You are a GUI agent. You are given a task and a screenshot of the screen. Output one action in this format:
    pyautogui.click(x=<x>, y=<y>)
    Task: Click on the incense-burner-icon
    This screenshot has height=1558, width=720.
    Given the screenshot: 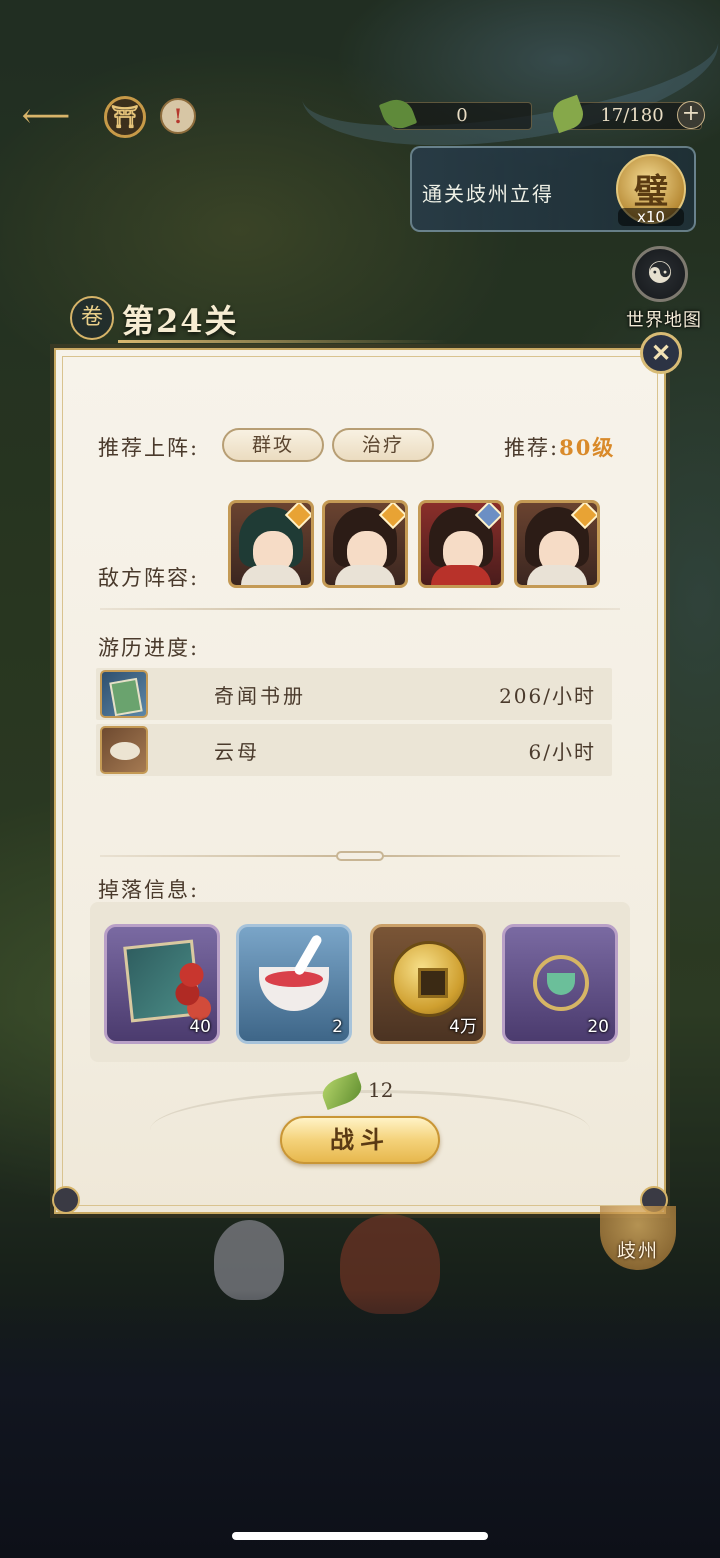 What is the action you would take?
    pyautogui.click(x=561, y=983)
    